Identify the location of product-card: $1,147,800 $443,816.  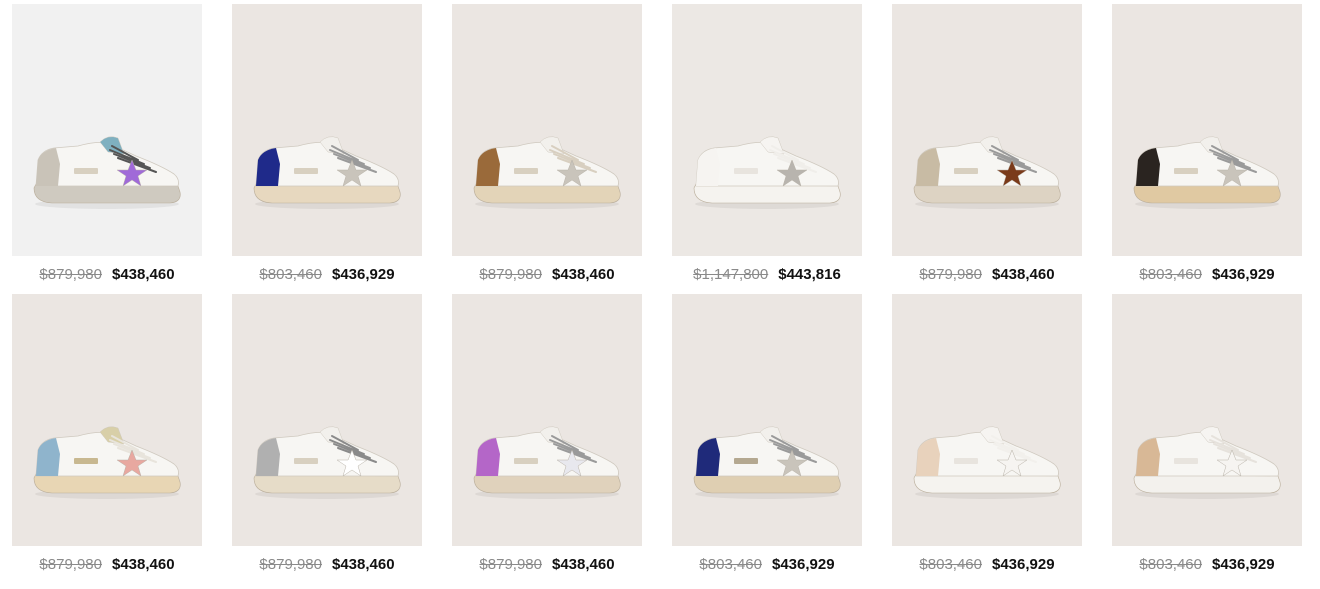
(767, 149).